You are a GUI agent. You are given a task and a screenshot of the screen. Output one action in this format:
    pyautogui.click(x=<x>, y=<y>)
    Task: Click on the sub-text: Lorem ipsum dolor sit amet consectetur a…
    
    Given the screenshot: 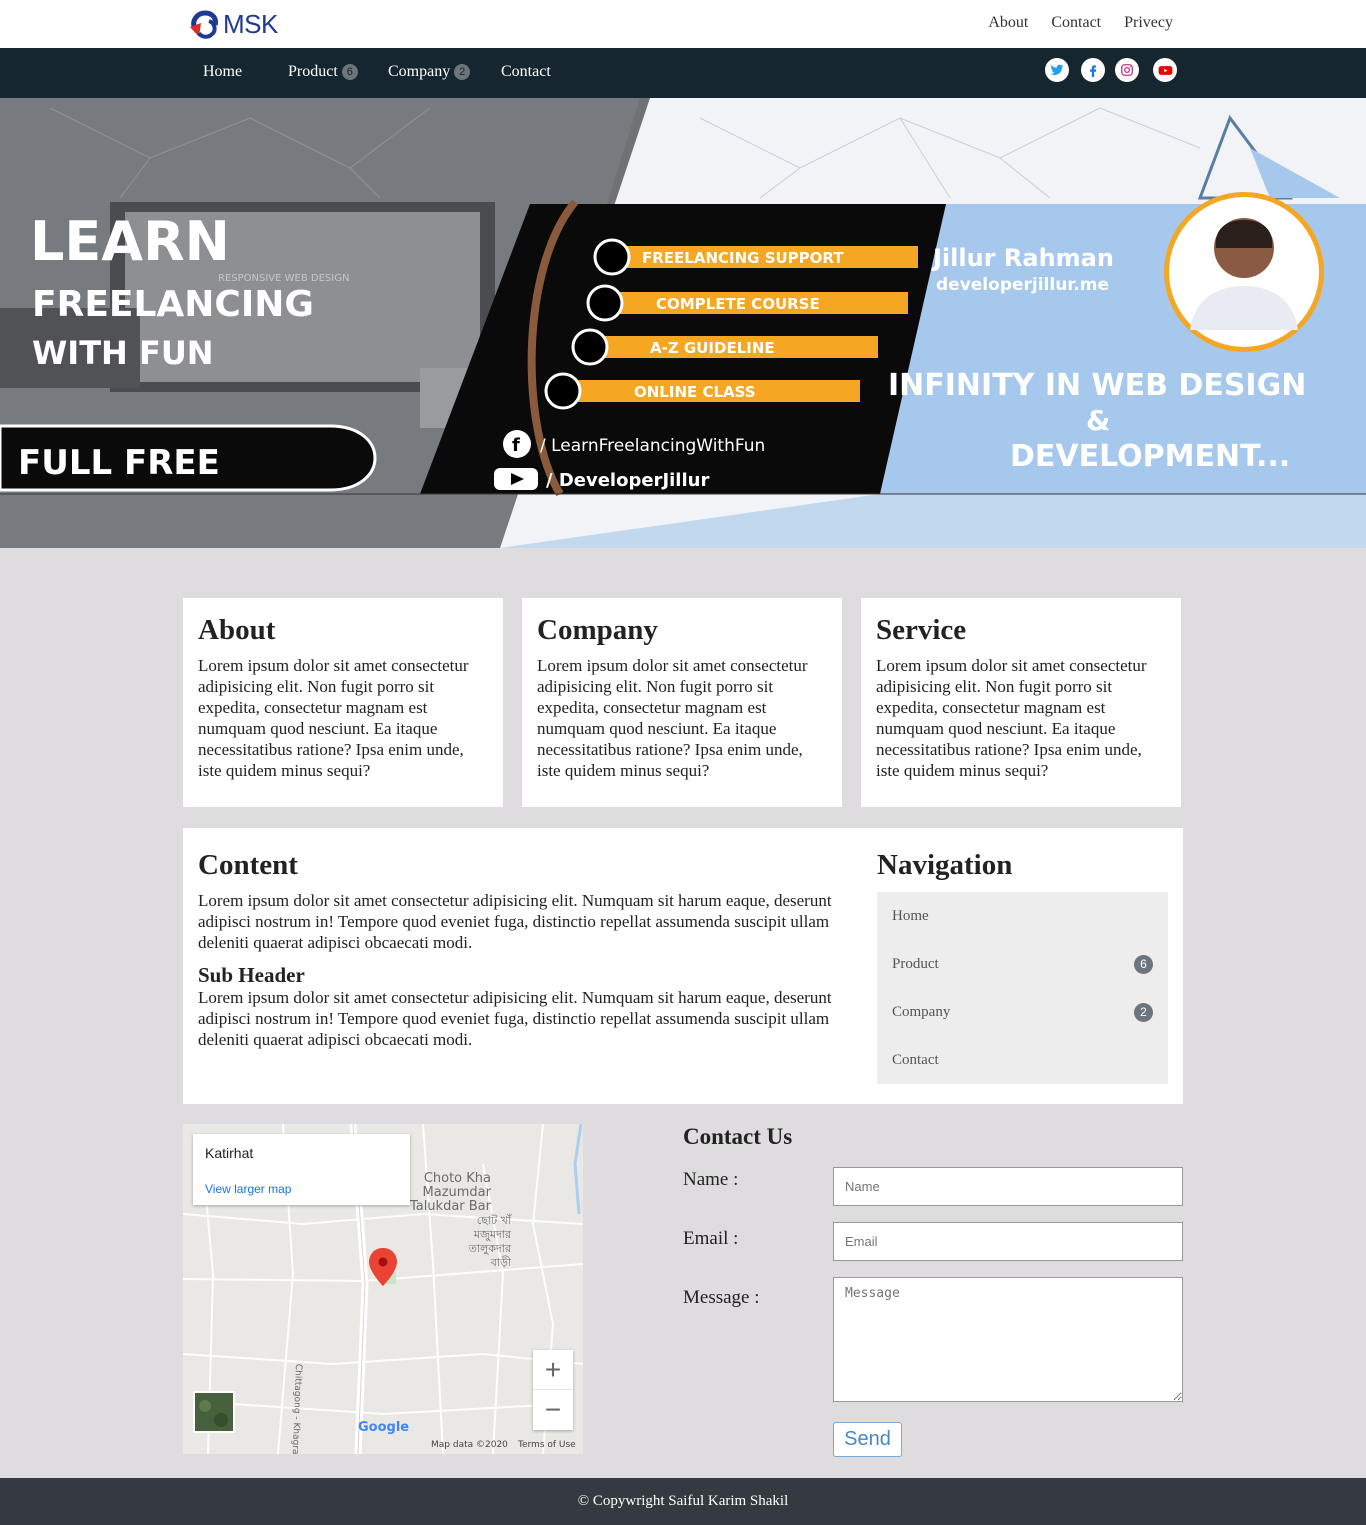 What is the action you would take?
    pyautogui.click(x=515, y=1018)
    